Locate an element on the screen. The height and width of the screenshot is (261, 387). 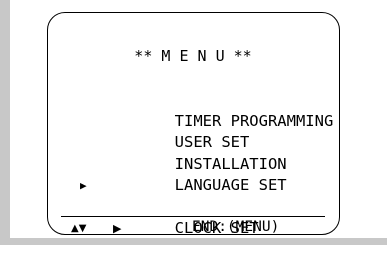
end-menu-hint: END:(MENU) is located at coordinates (236, 227).